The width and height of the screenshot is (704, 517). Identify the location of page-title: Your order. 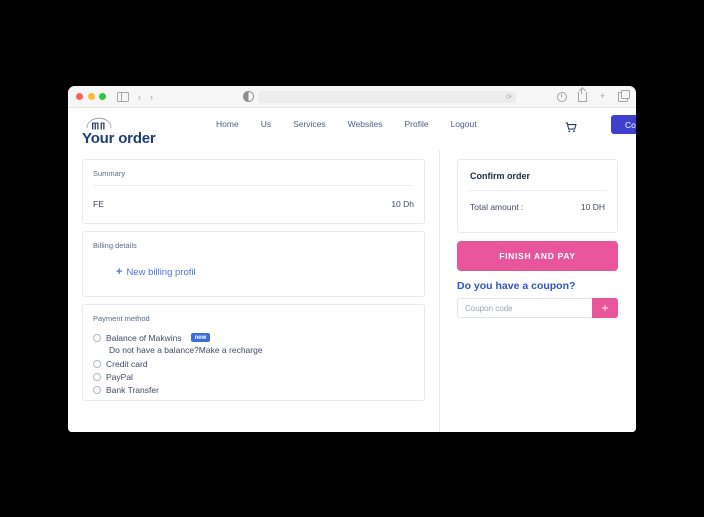
(119, 138).